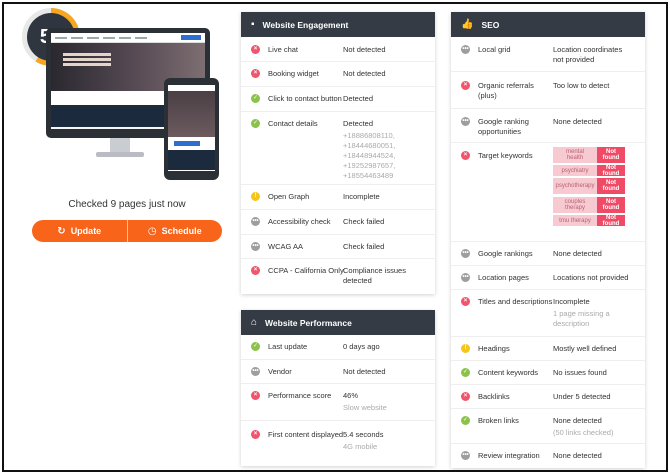 This screenshot has height=474, width=670. I want to click on update-button: ↻ Update, so click(79, 231).